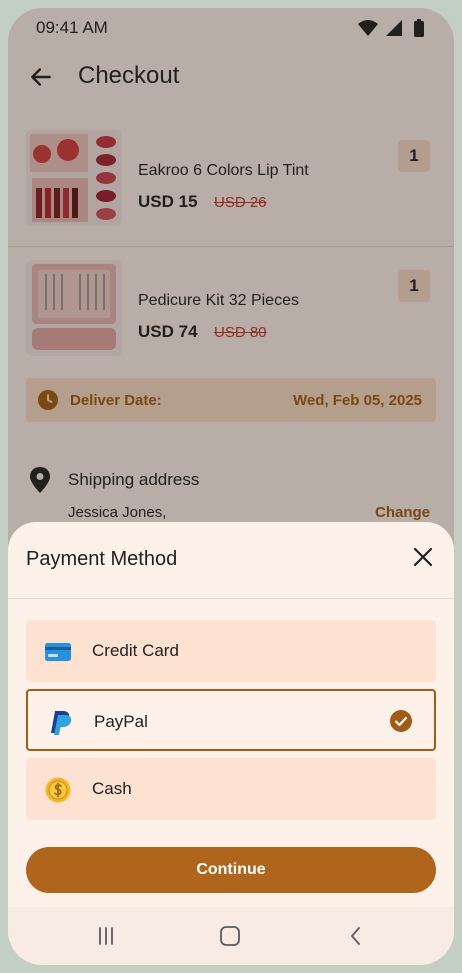  Describe the element at coordinates (135, 650) in the screenshot. I see `option-label: Credit Card` at that location.